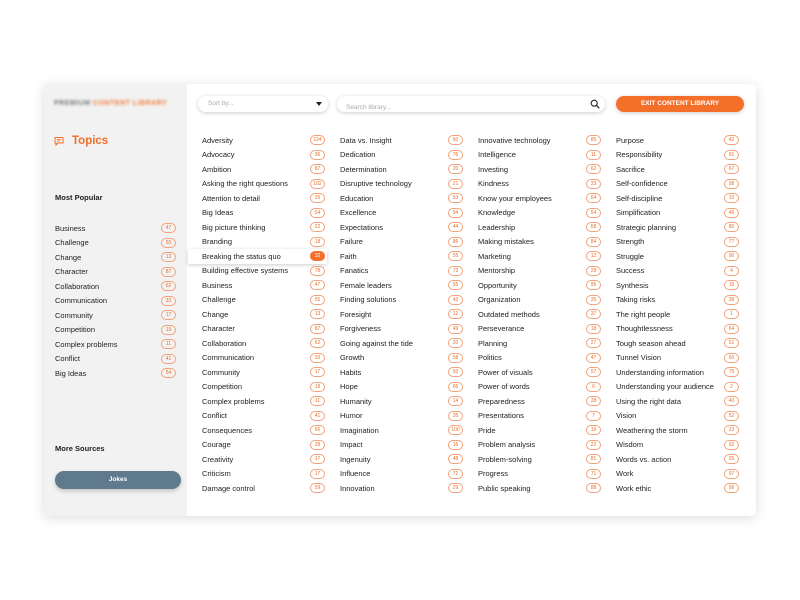 The width and height of the screenshot is (800, 600). What do you see at coordinates (401, 285) in the screenshot?
I see `topic-item: Female leaders 55` at bounding box center [401, 285].